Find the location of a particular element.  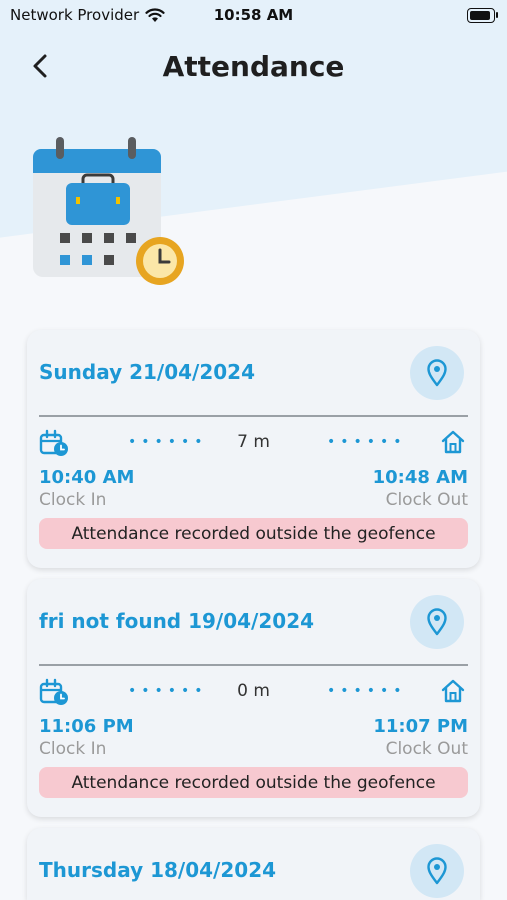

attendance-card: Thursday 18/04/2024 is located at coordinates (253, 864).